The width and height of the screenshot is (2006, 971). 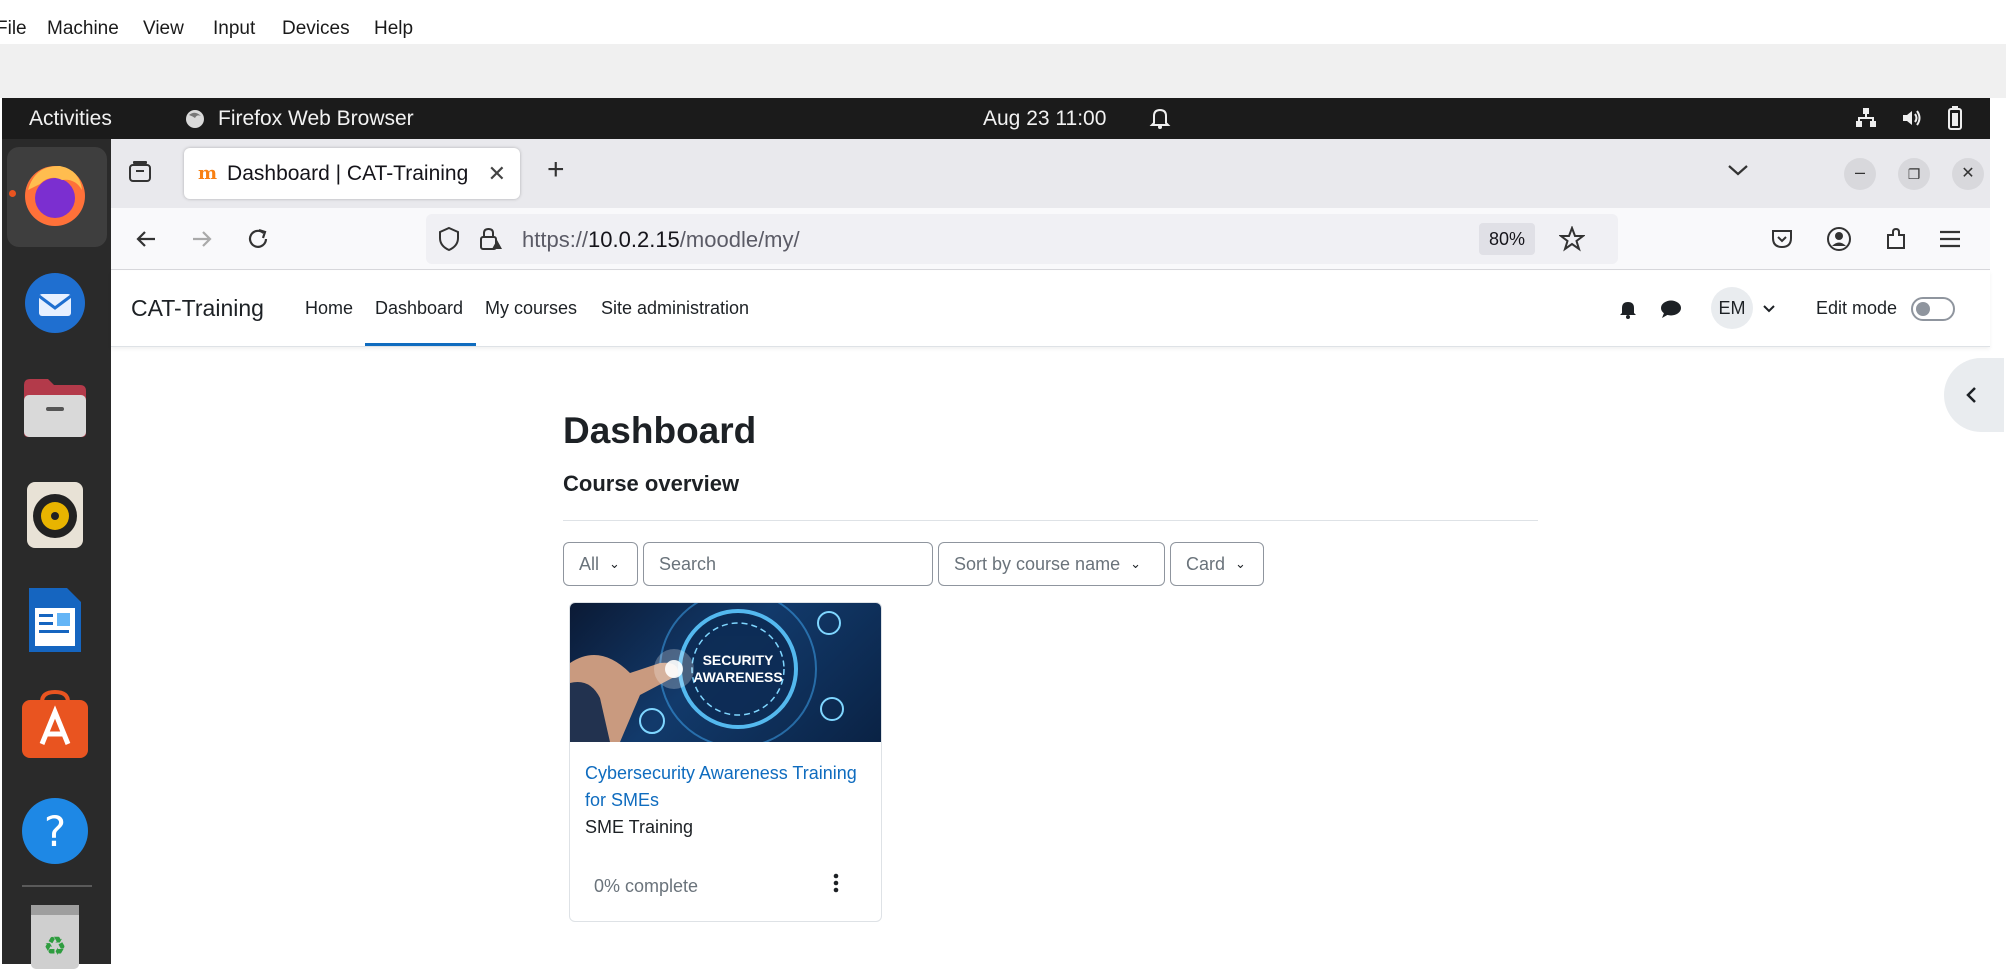 What do you see at coordinates (1003, 71) in the screenshot?
I see `host-toolbar-area` at bounding box center [1003, 71].